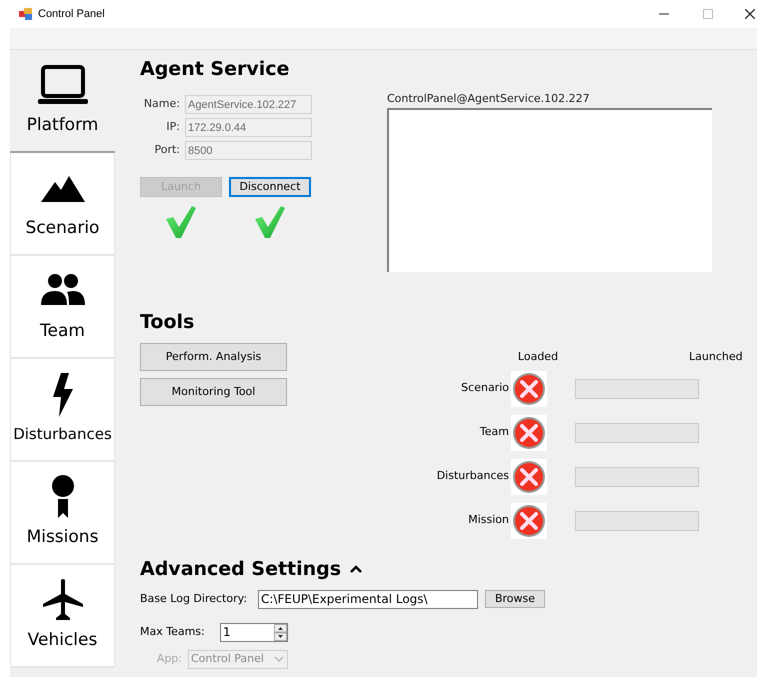 Image resolution: width=757 pixels, height=677 pixels. What do you see at coordinates (538, 357) in the screenshot?
I see `column-header: Loaded` at bounding box center [538, 357].